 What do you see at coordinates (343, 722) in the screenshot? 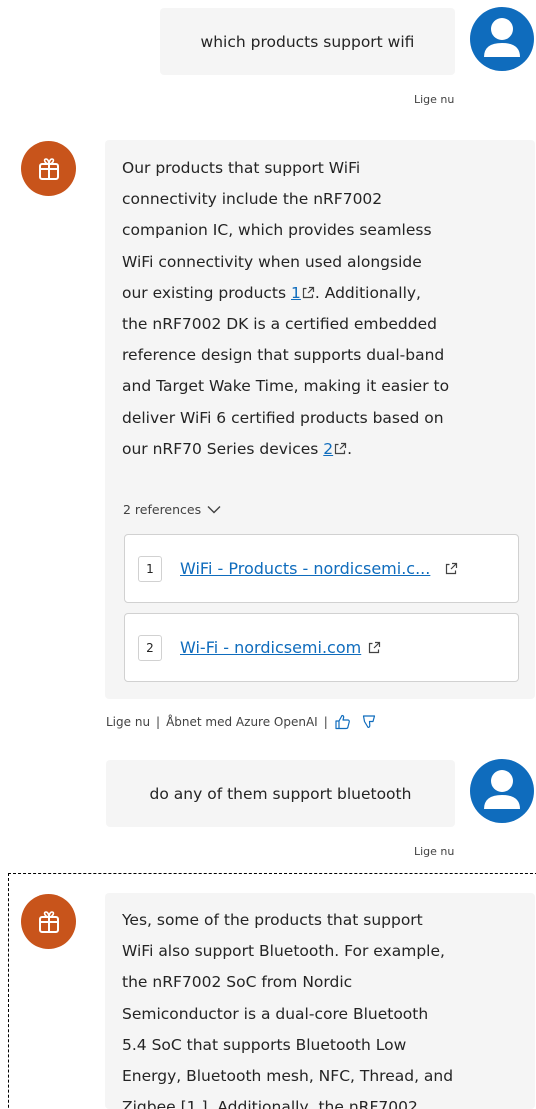
I see `thumbs-up-icon` at bounding box center [343, 722].